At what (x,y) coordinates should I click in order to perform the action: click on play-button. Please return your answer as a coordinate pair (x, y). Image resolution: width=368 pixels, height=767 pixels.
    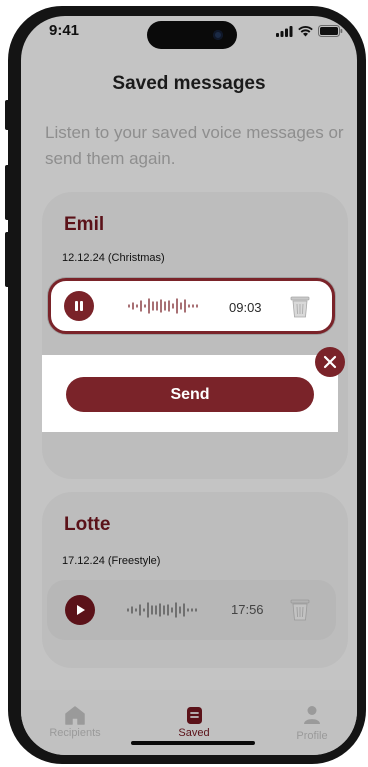
    Looking at the image, I should click on (80, 610).